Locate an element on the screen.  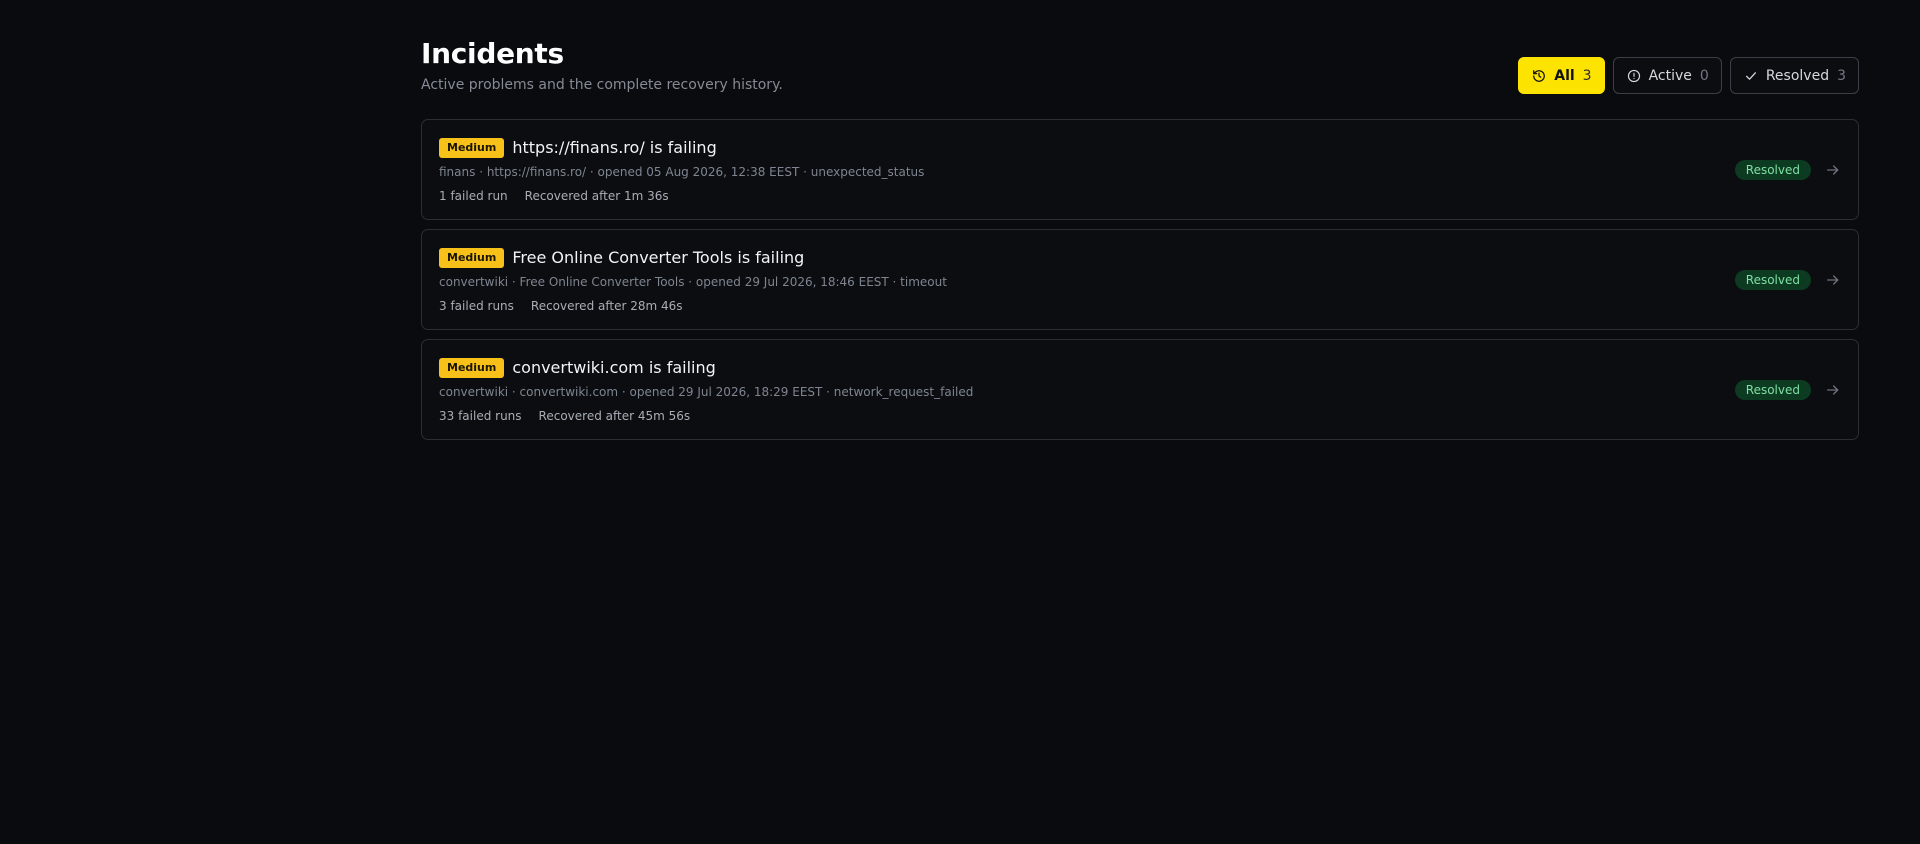
check-icon is located at coordinates (1751, 76).